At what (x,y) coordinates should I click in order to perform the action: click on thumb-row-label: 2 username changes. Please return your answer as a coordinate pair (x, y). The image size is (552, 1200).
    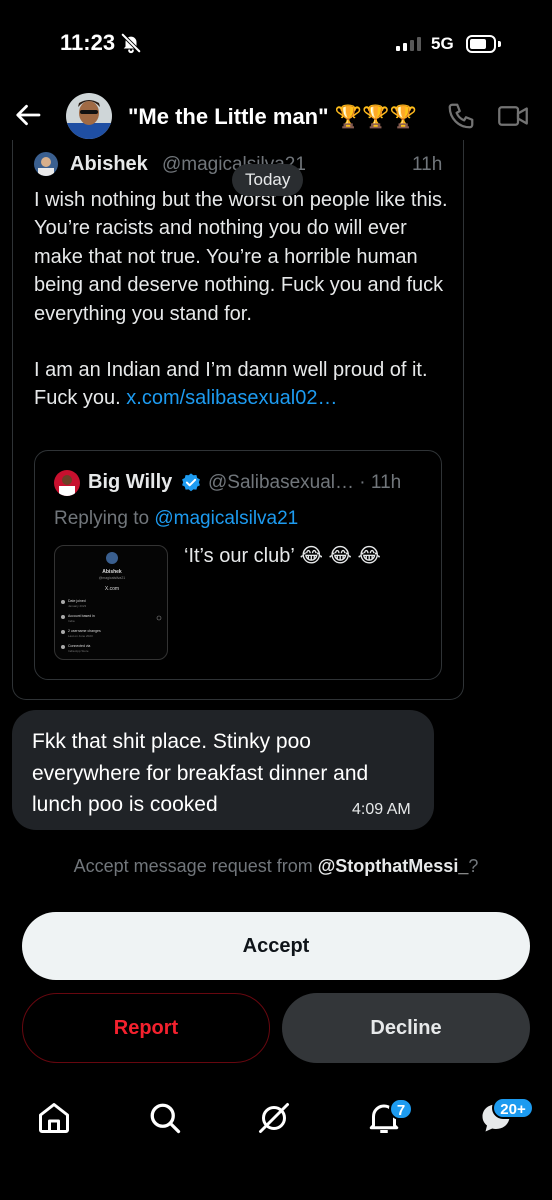
    Looking at the image, I should click on (84, 631).